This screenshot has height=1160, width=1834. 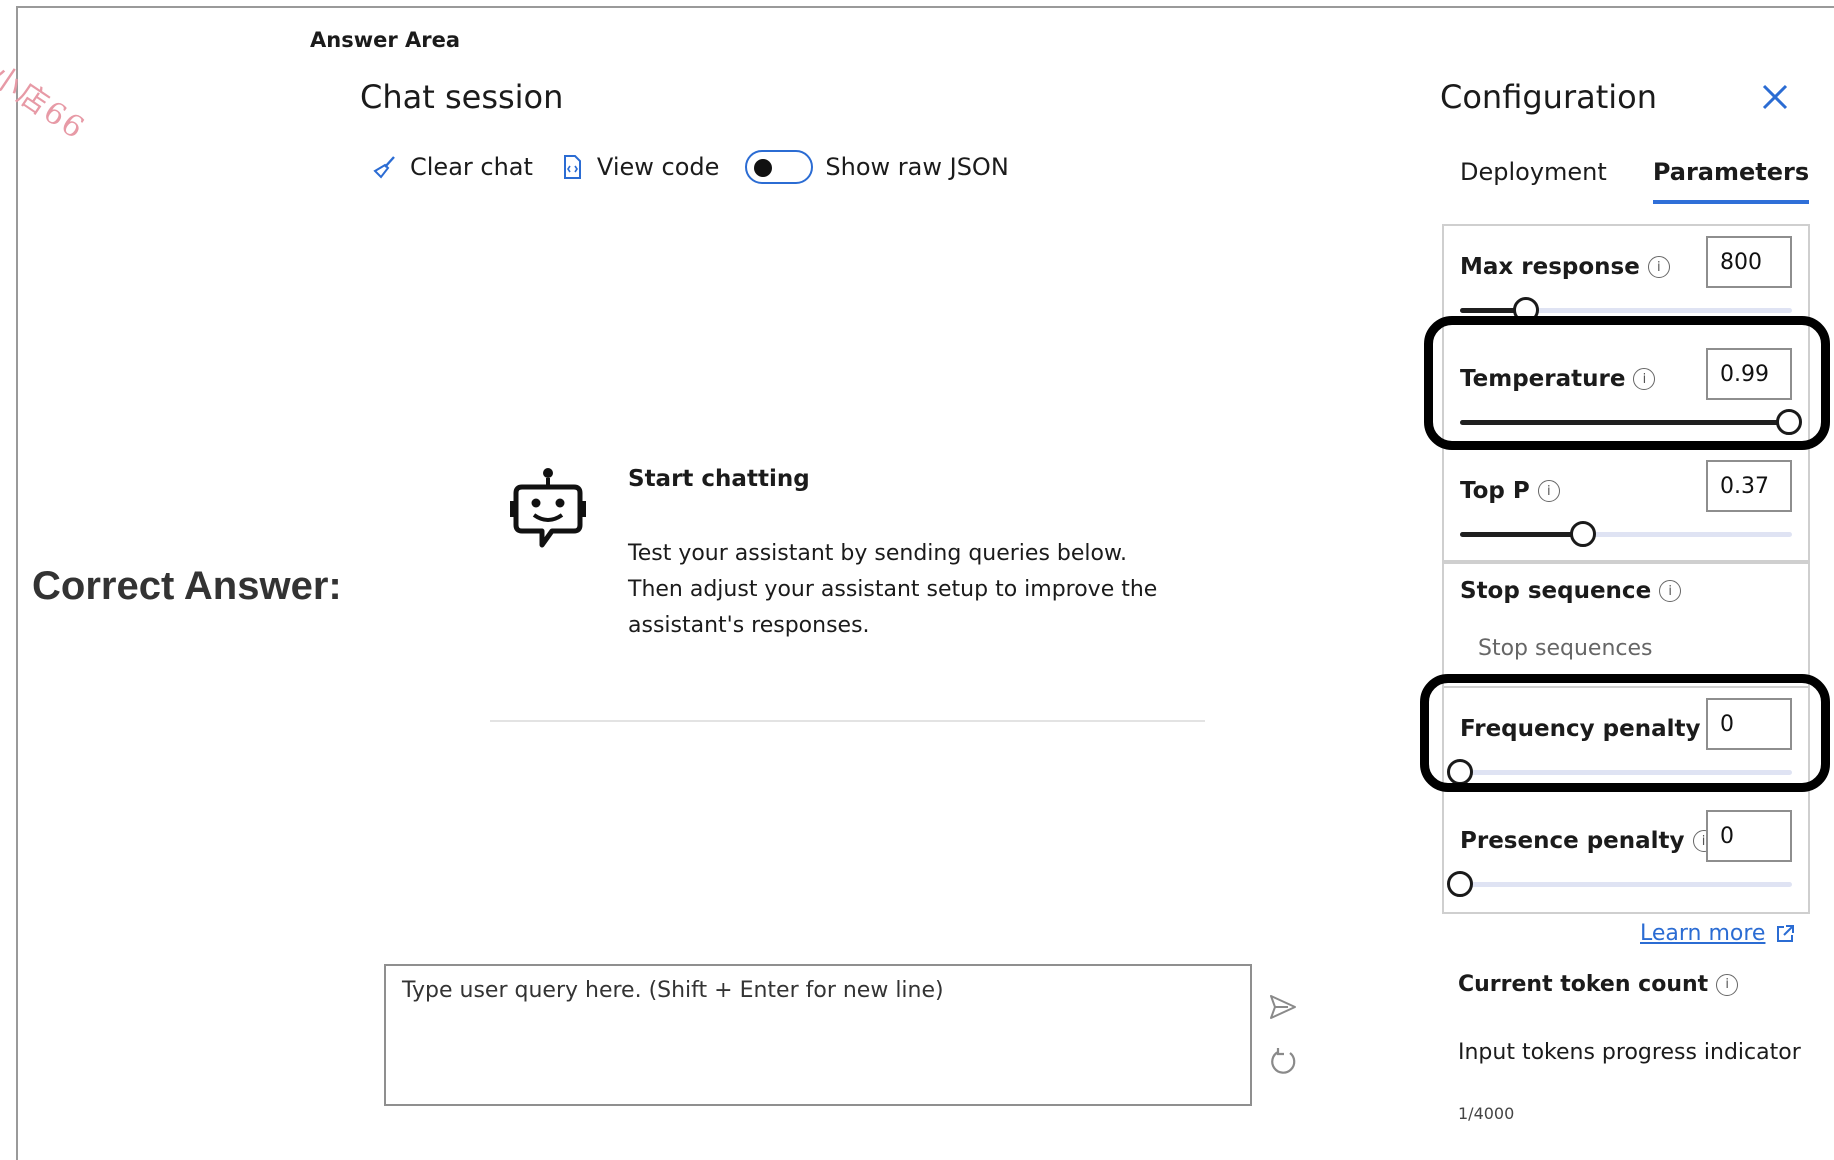 I want to click on close-icon, so click(x=1775, y=97).